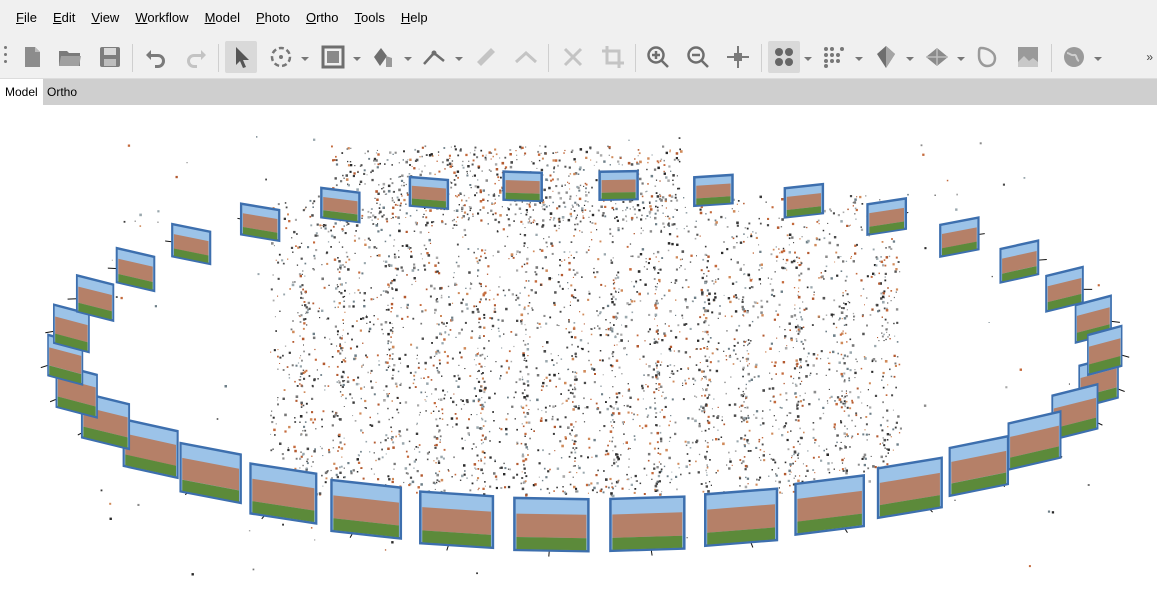  I want to click on reset-view-icon, so click(738, 57).